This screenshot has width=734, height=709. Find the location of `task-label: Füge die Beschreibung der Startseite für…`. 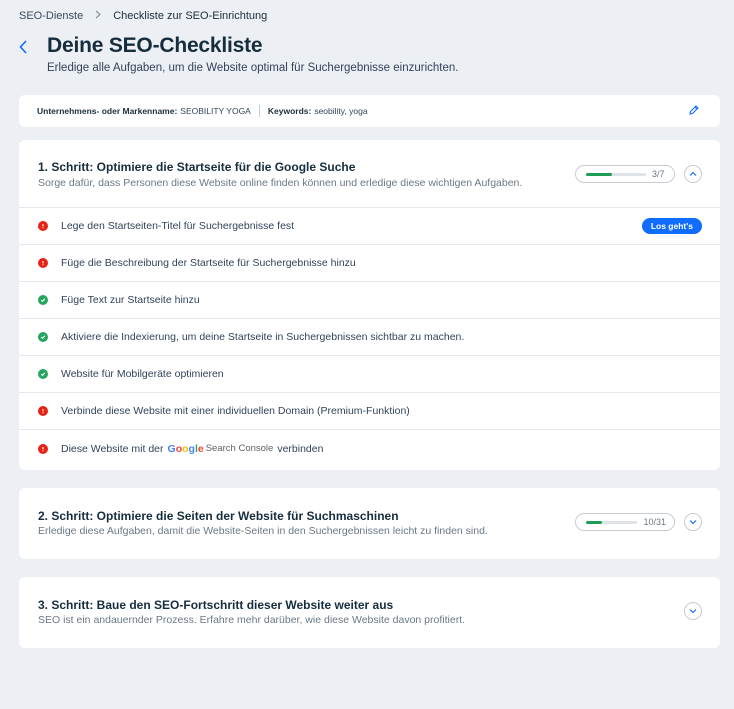

task-label: Füge die Beschreibung der Startseite für… is located at coordinates (208, 263).